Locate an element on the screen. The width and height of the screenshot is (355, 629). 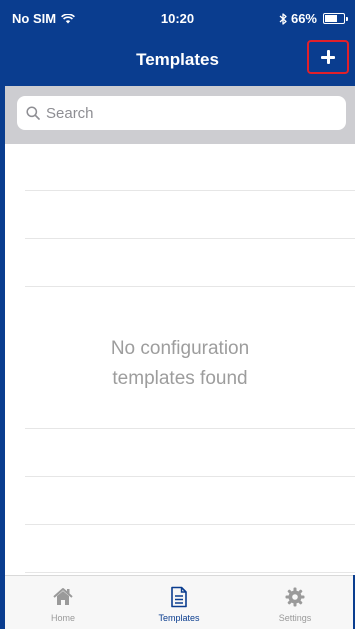
empty-state-text: No configuration templates found is located at coordinates (180, 363).